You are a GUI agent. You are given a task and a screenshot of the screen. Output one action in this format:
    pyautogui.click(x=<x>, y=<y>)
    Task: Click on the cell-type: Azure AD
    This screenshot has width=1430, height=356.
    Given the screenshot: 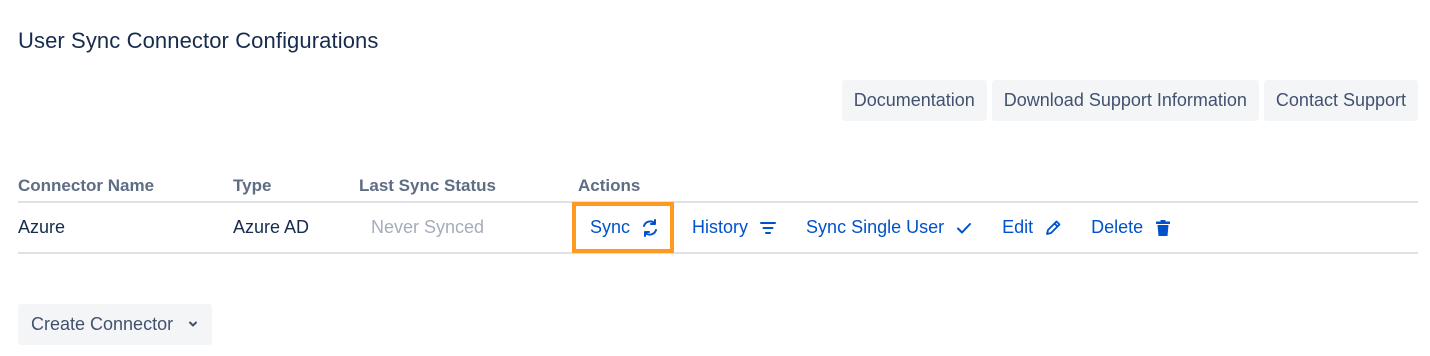 What is the action you would take?
    pyautogui.click(x=271, y=227)
    